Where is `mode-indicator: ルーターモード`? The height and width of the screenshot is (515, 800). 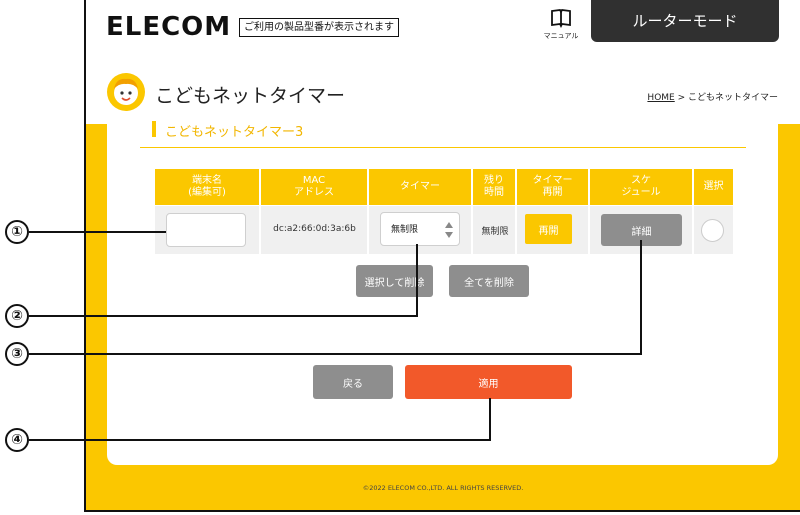 mode-indicator: ルーターモード is located at coordinates (685, 21).